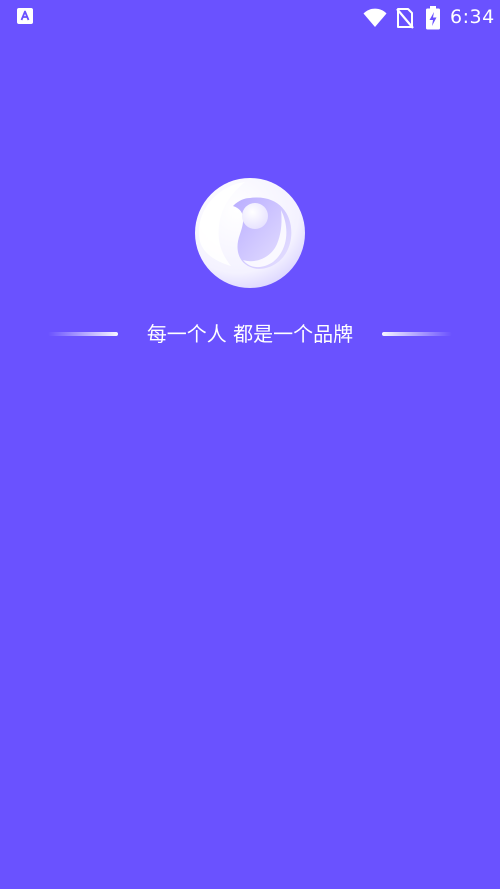 The width and height of the screenshot is (500, 889). I want to click on status-bar: 6:34, so click(250, 17).